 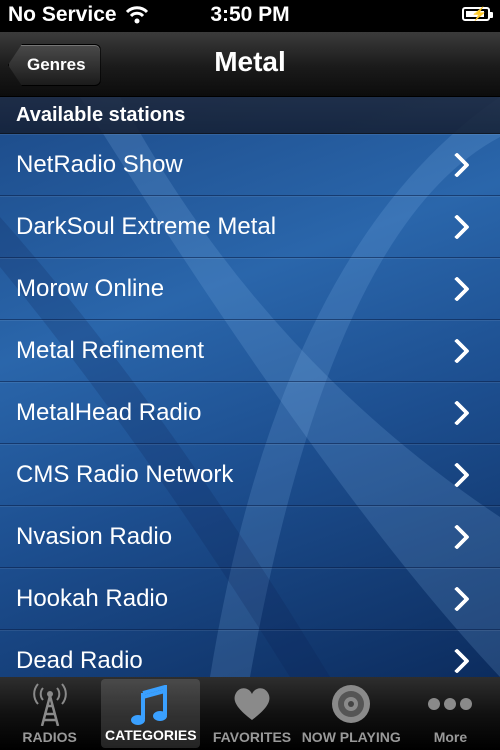 I want to click on station-row: DarkSoul Extreme Metal, so click(x=250, y=227).